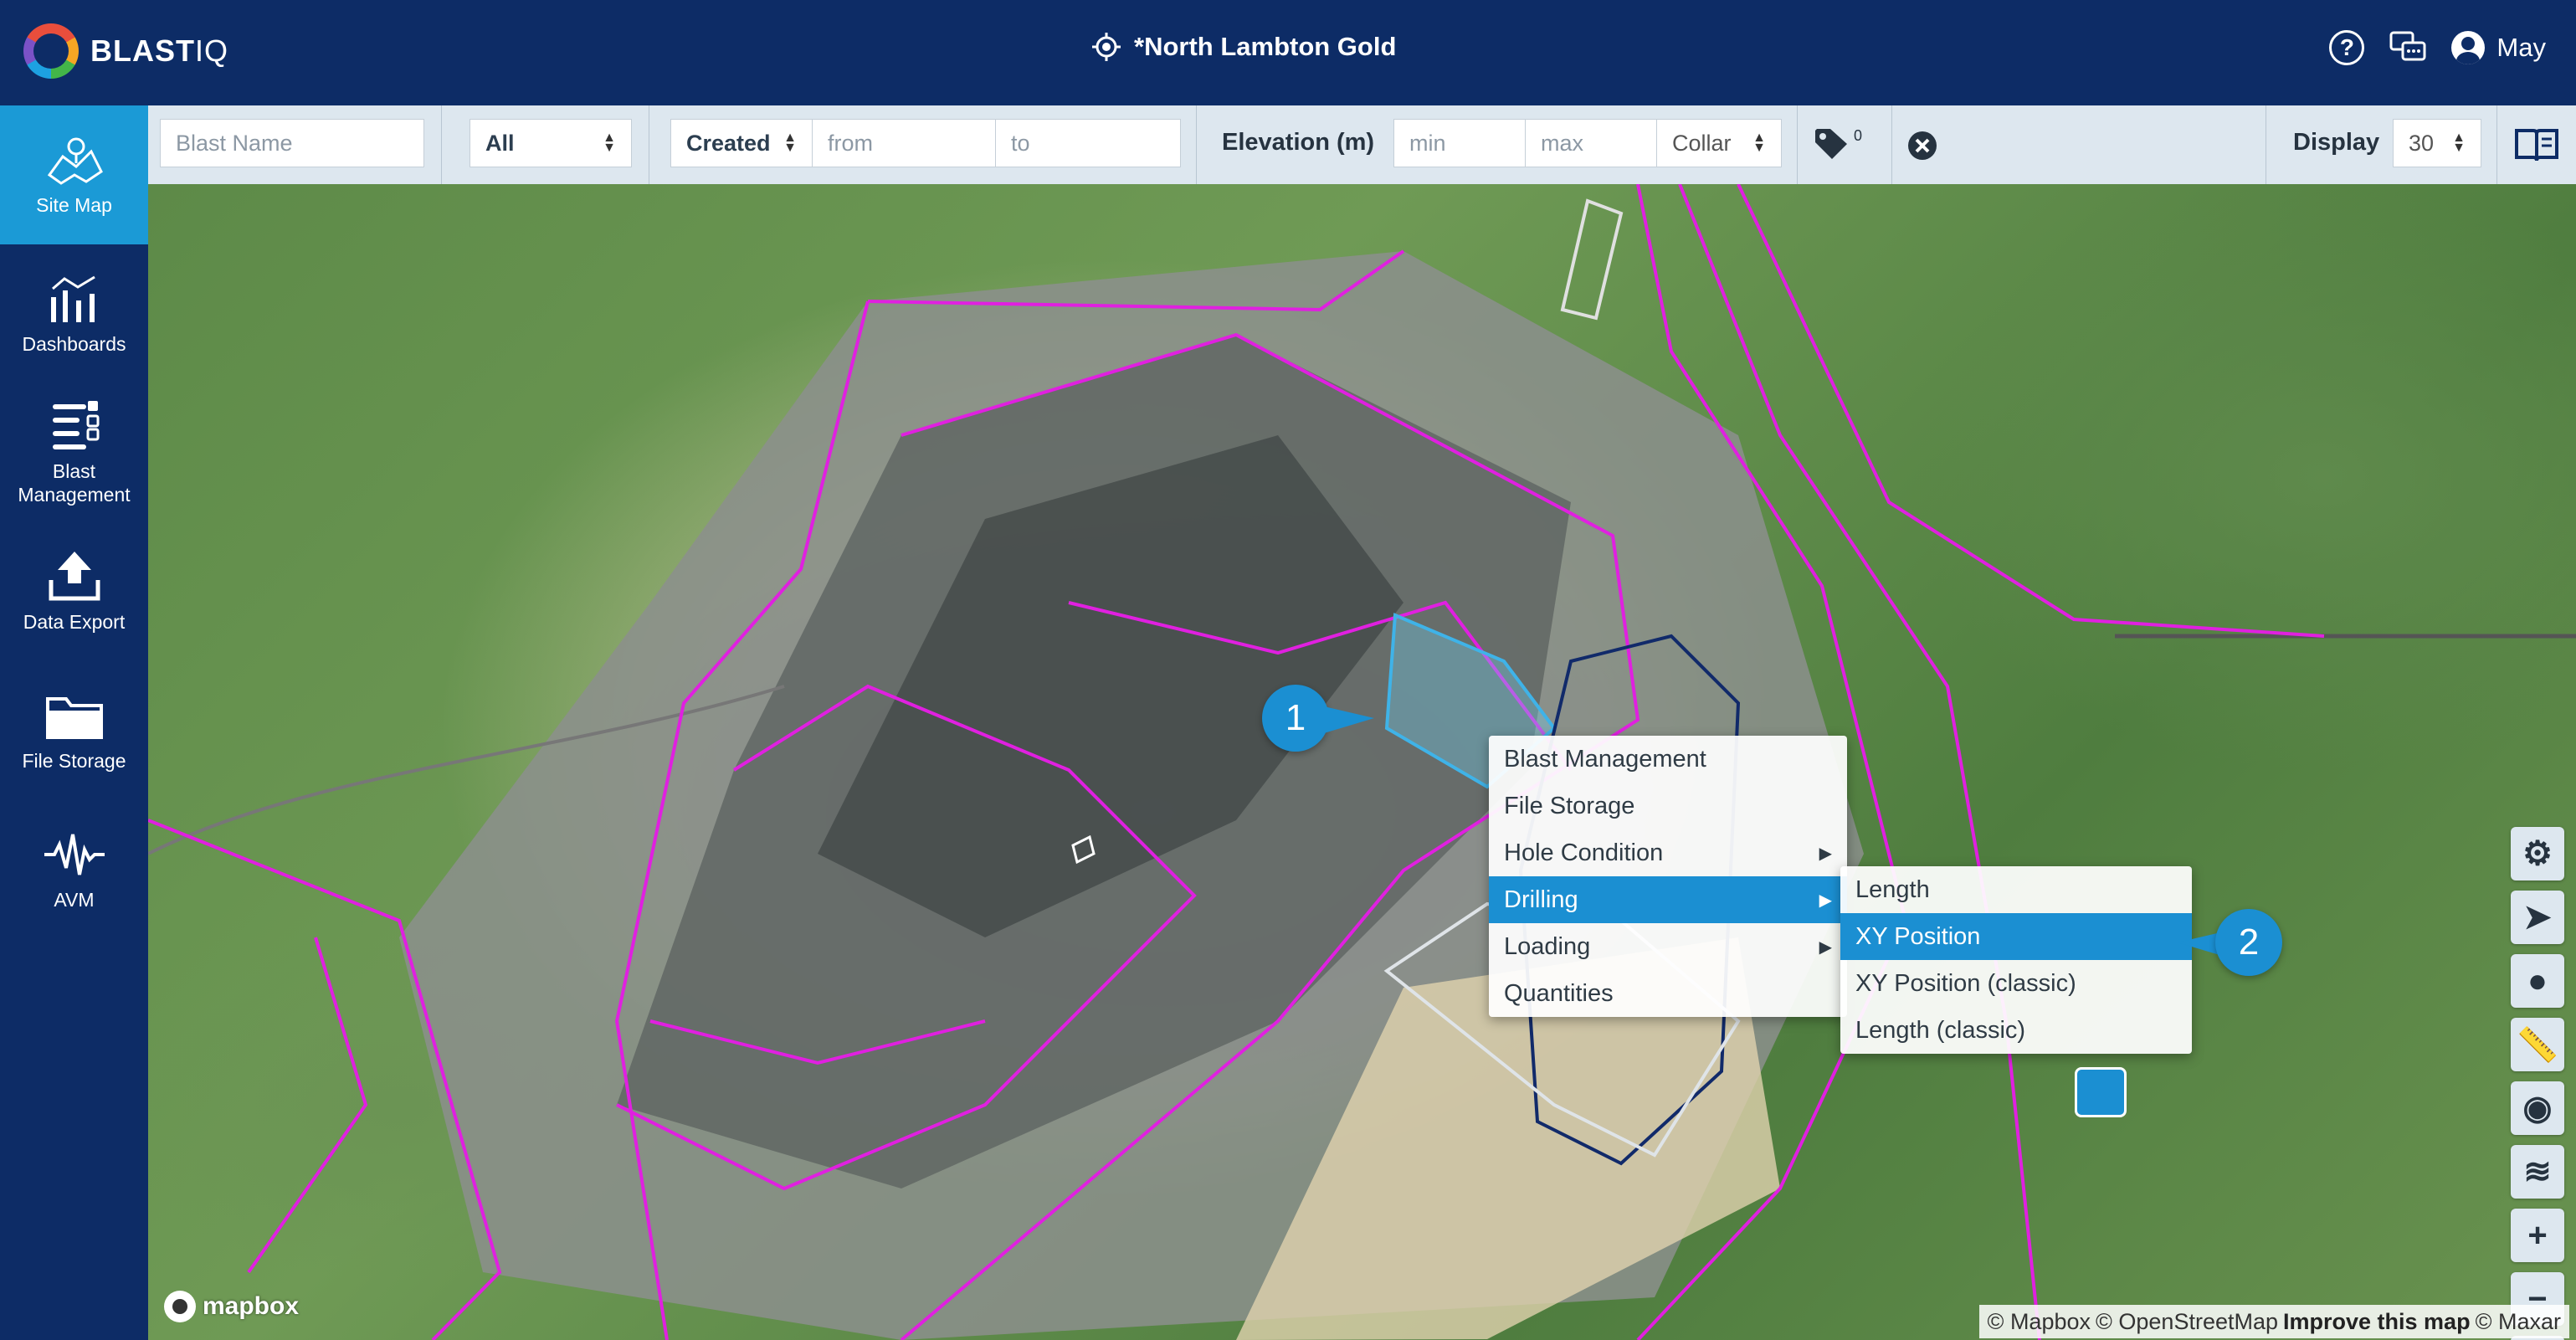 The image size is (2576, 1340). I want to click on maxar-credit: © Maxar, so click(2518, 1322).